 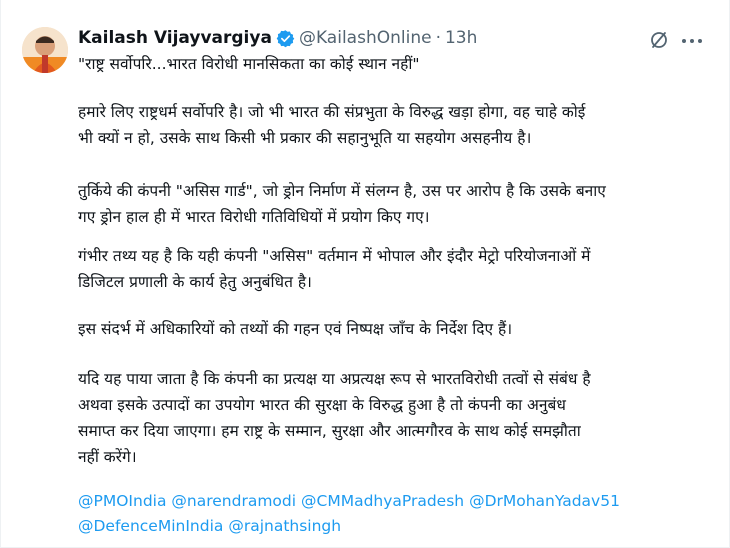 What do you see at coordinates (233, 501) in the screenshot?
I see `mention-link: @narendramodi` at bounding box center [233, 501].